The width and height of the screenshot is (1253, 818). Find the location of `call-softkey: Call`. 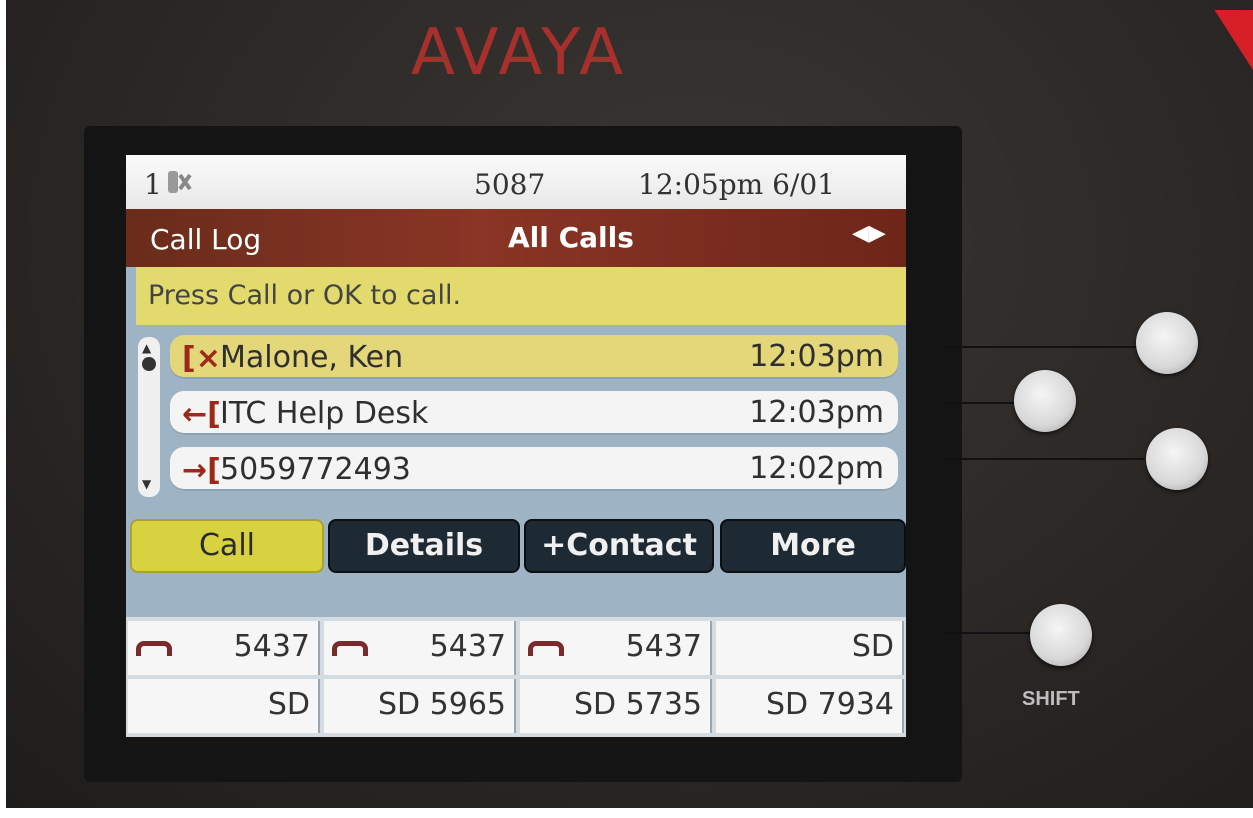

call-softkey: Call is located at coordinates (227, 546).